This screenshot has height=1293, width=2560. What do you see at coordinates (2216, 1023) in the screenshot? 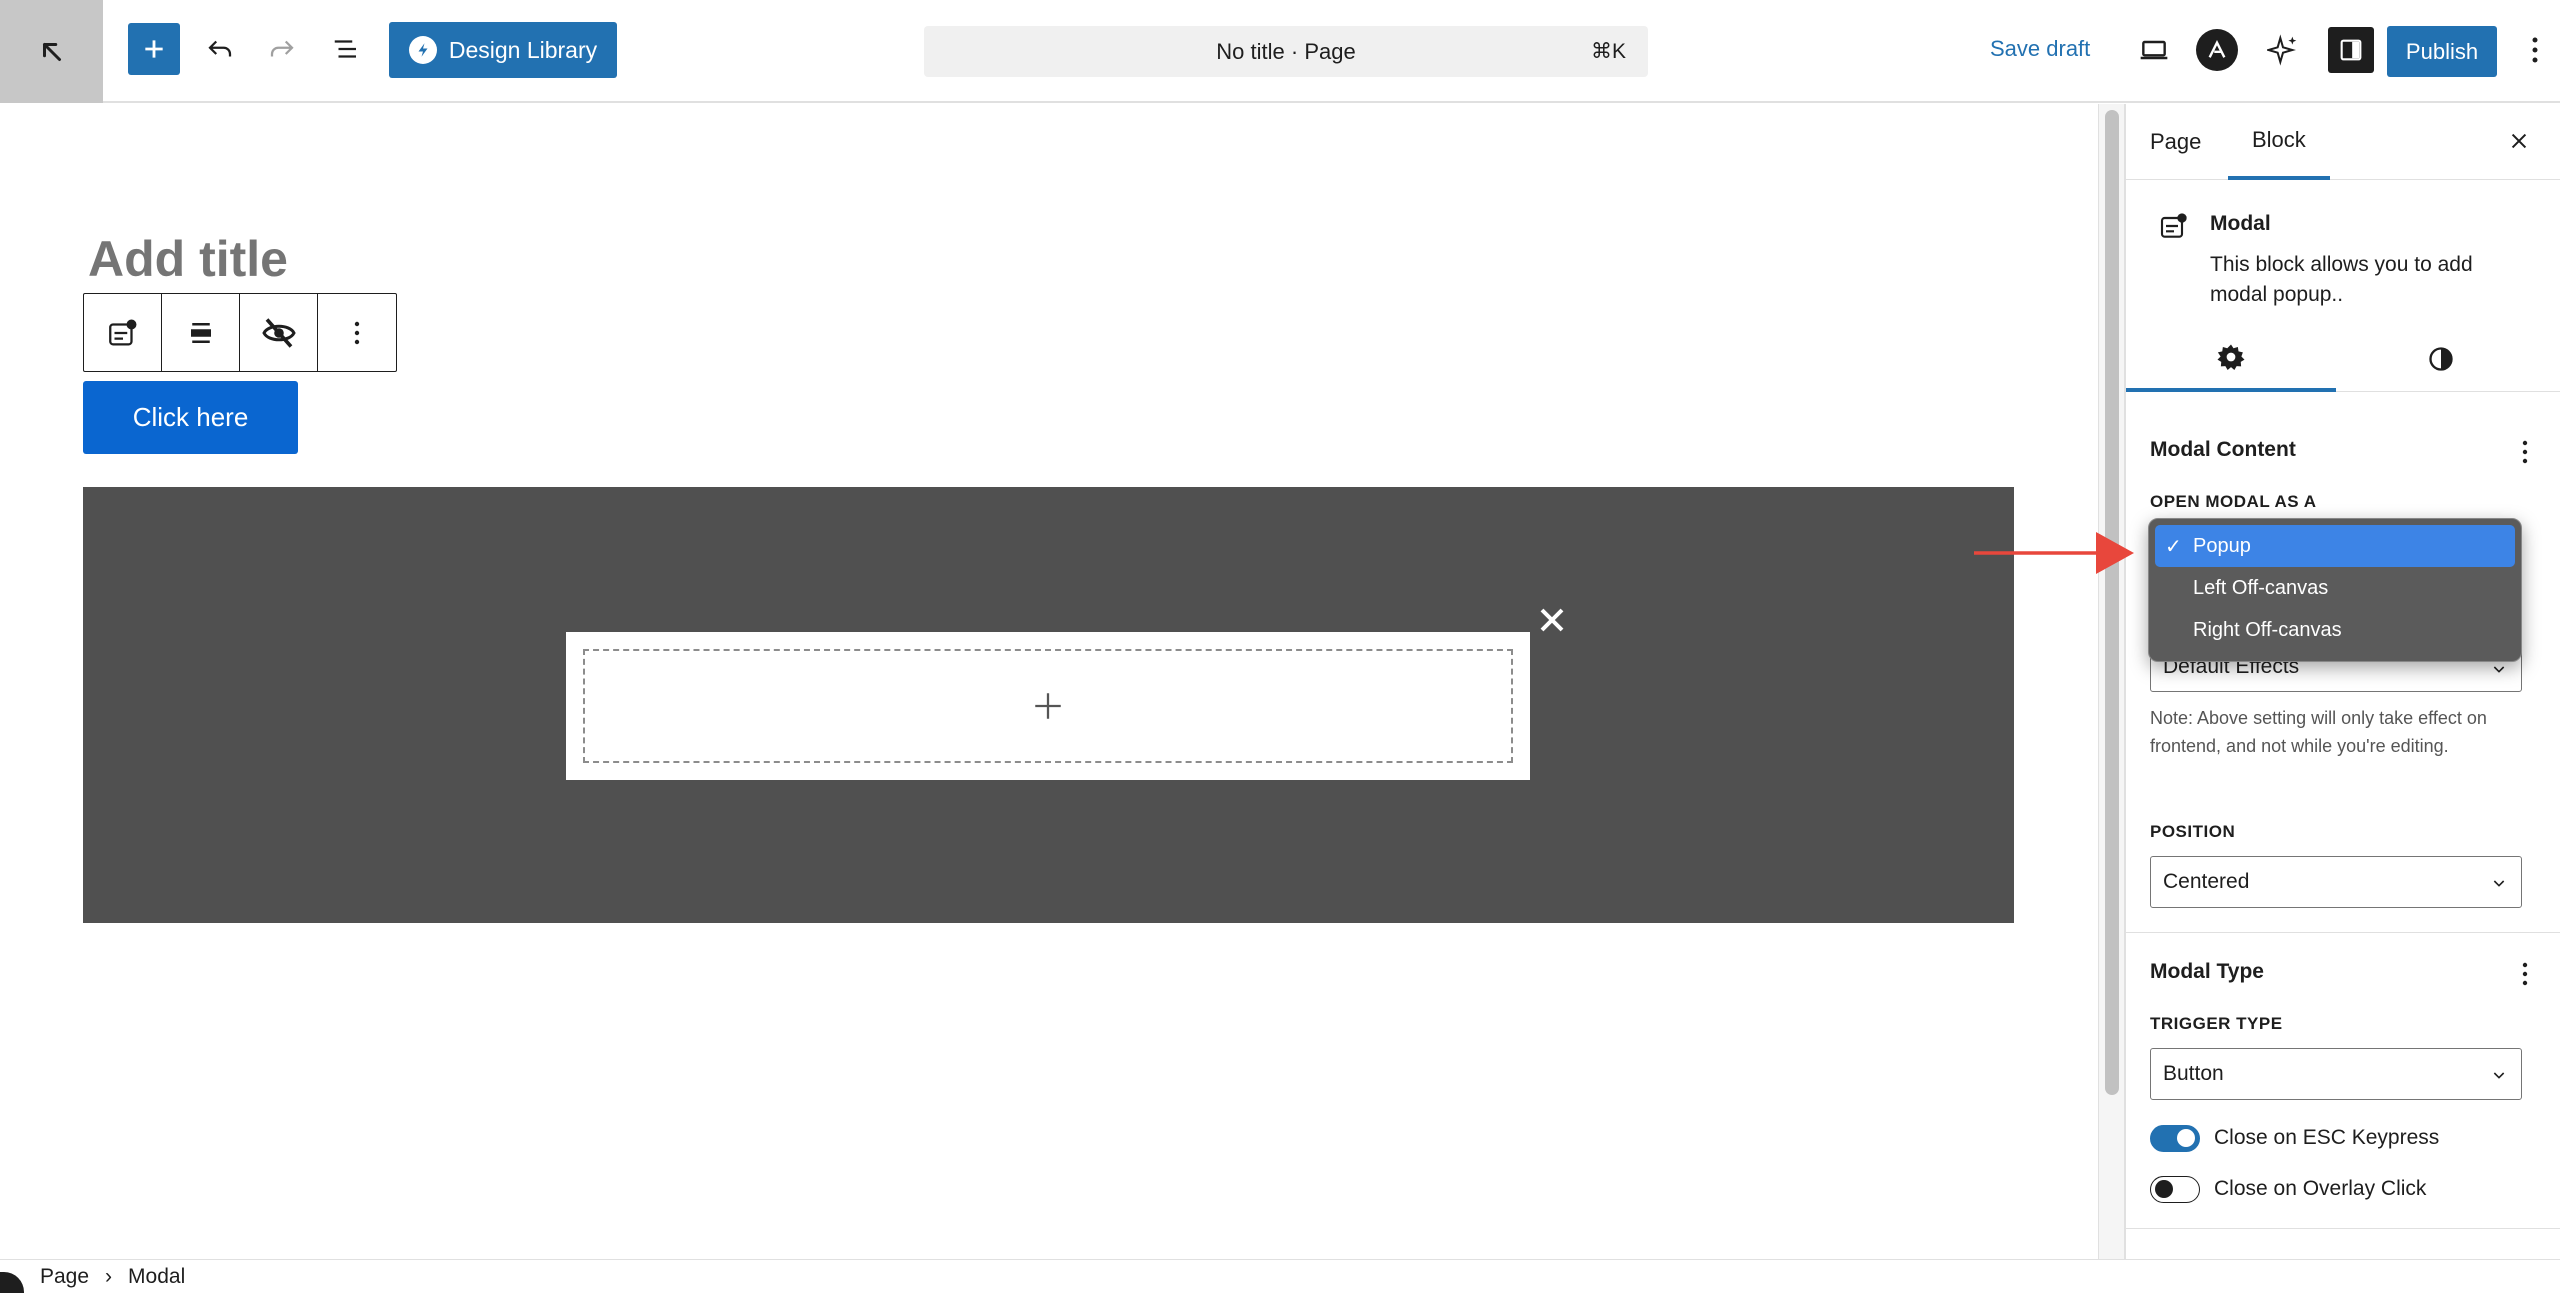
I see `trigger-type-label: TRIGGER TYPE` at bounding box center [2216, 1023].